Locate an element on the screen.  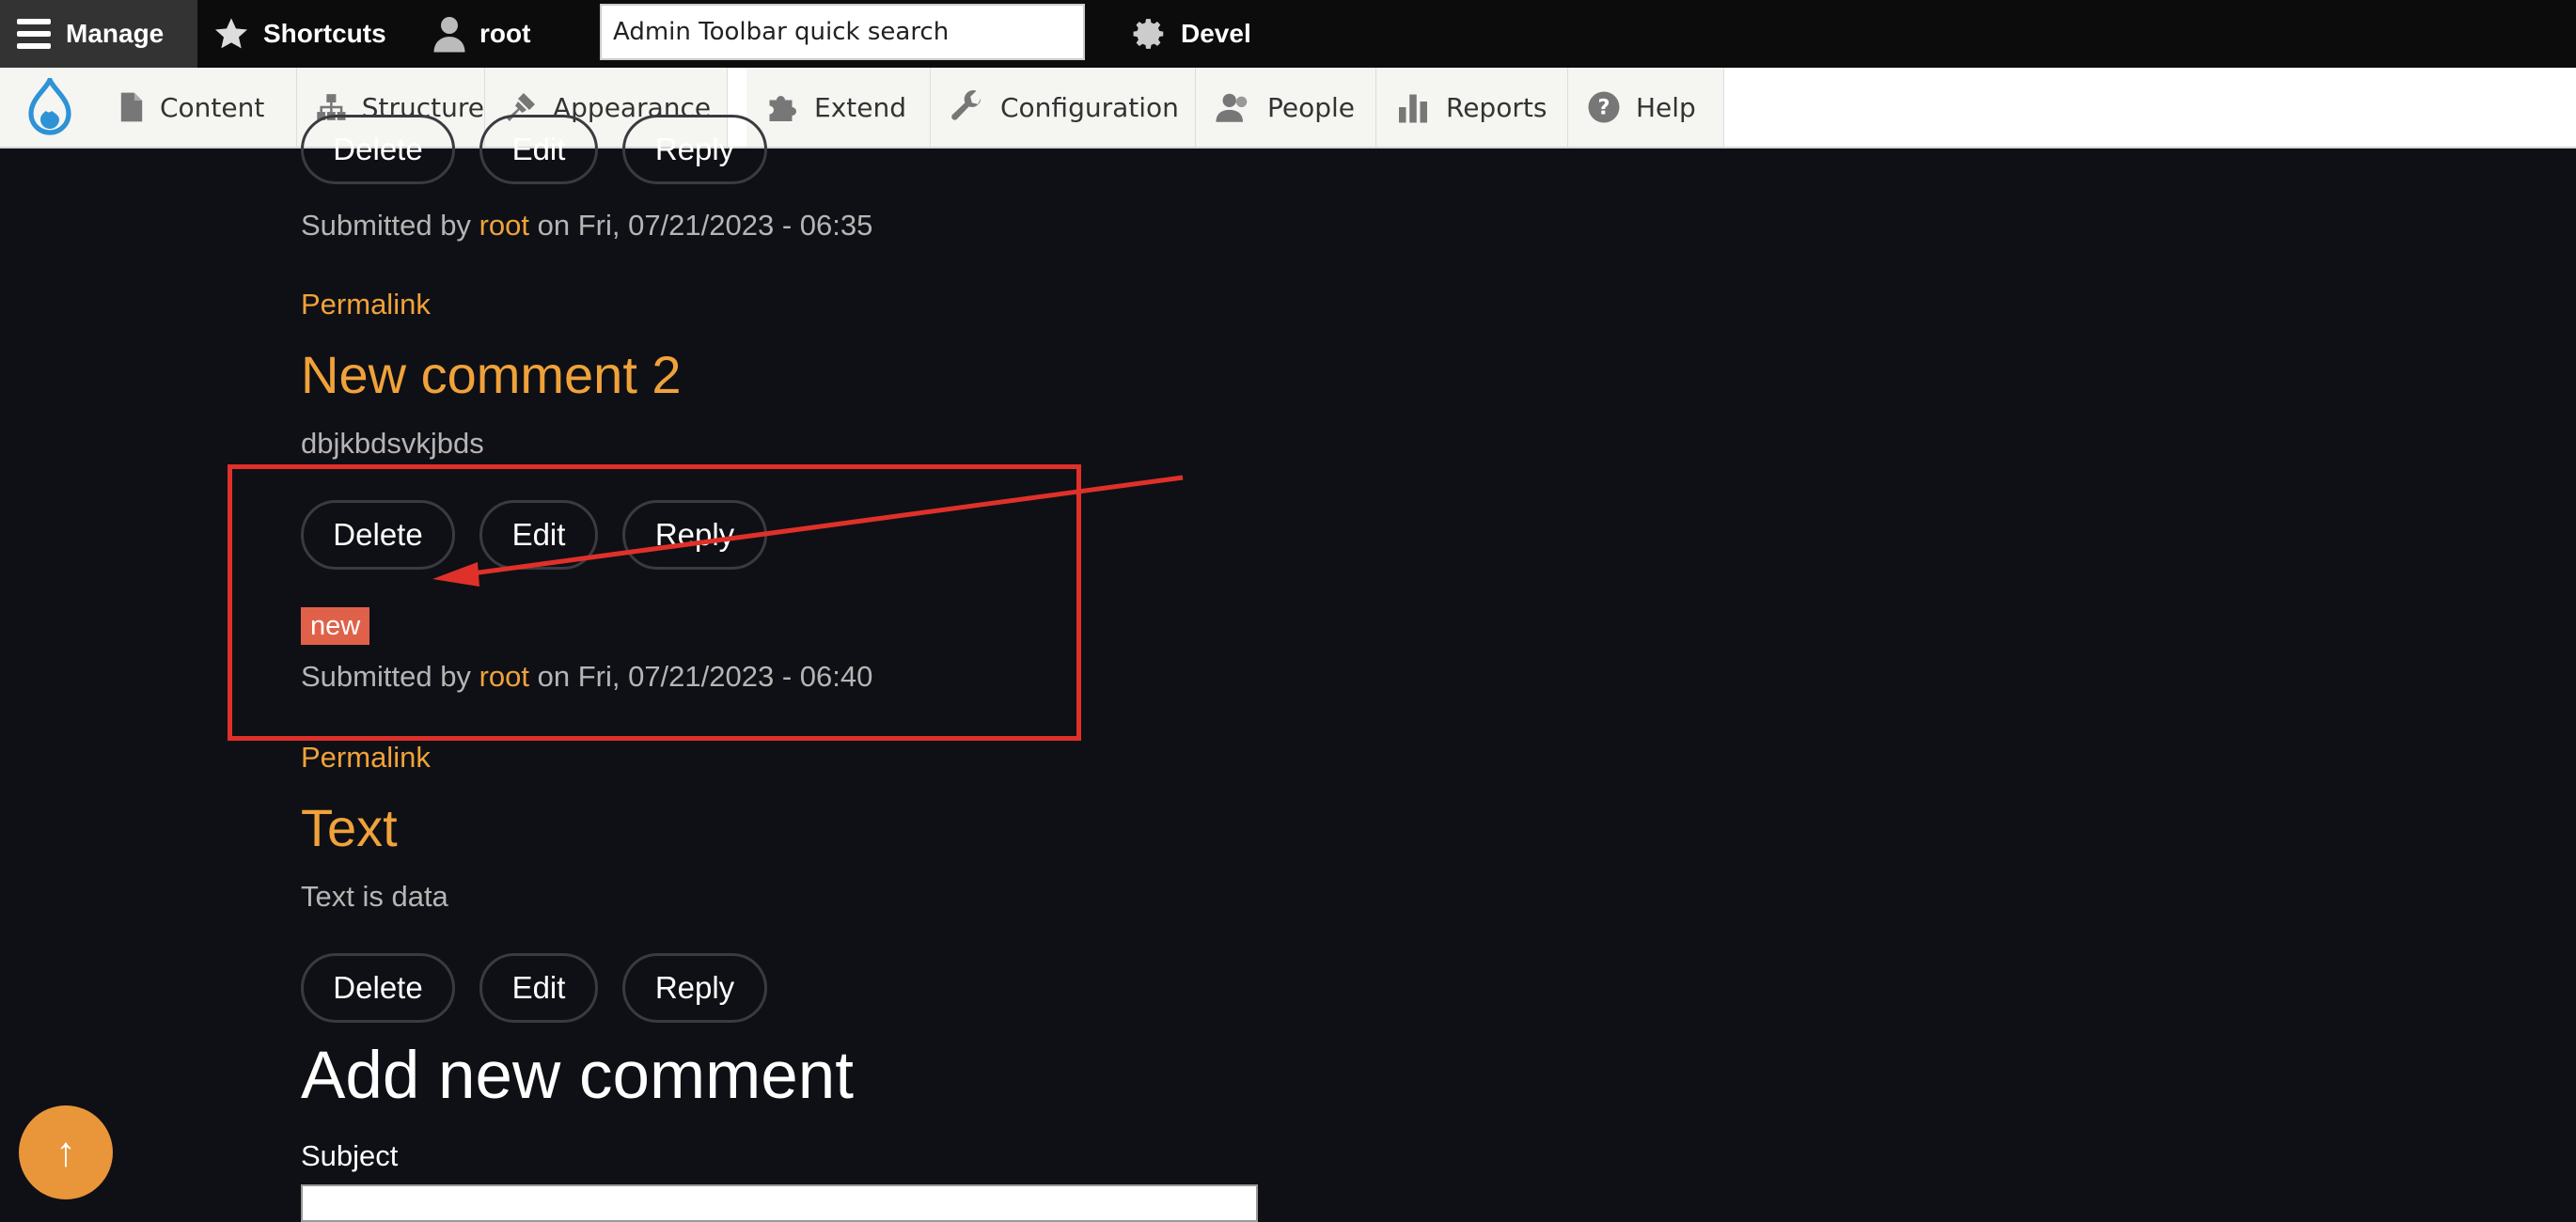
document-icon is located at coordinates (132, 107).